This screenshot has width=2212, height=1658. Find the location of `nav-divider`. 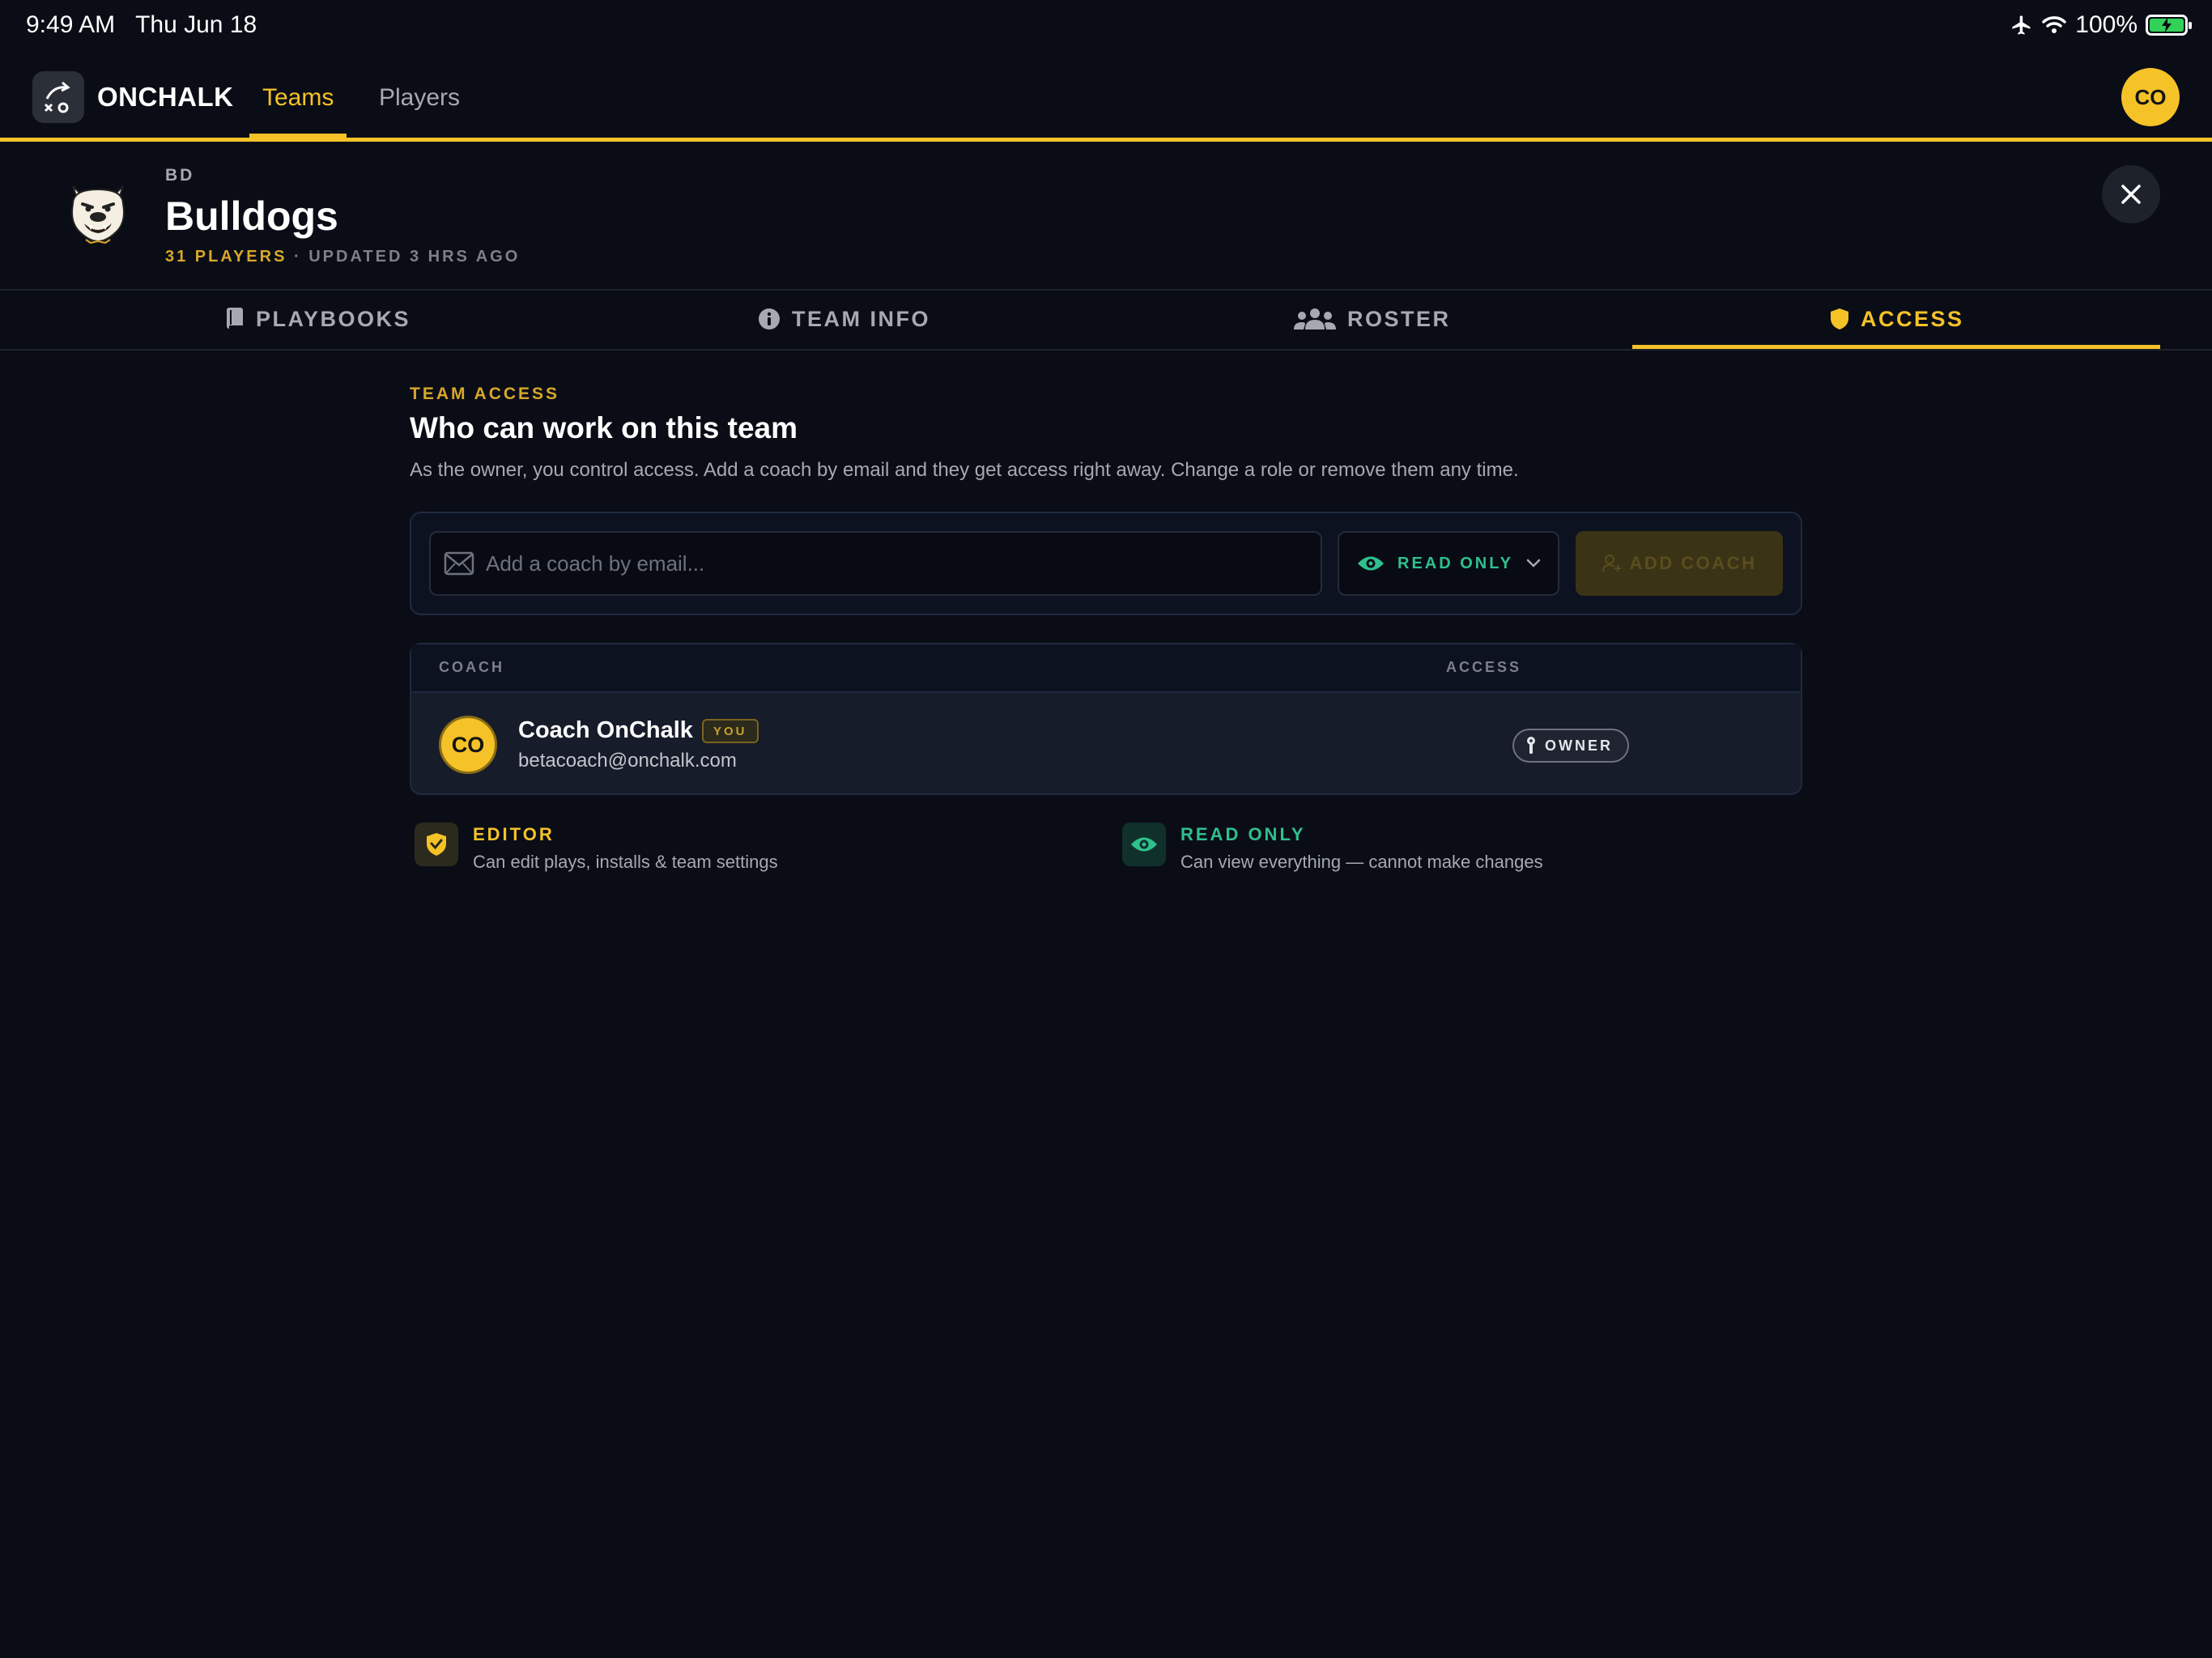

nav-divider is located at coordinates (1106, 140).